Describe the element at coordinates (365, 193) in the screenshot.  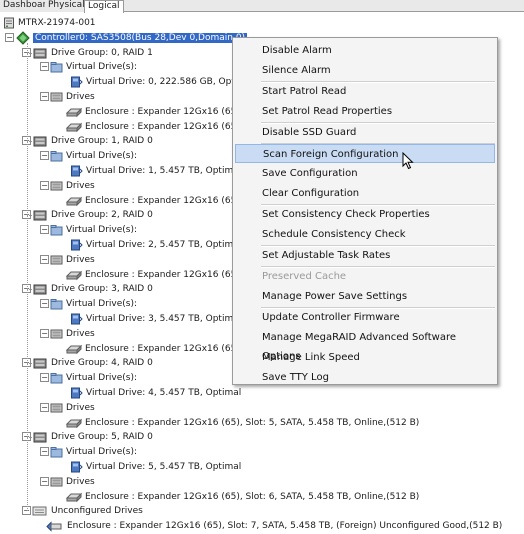
I see `menu-item-clear-configuration: Clear Configuration` at that location.